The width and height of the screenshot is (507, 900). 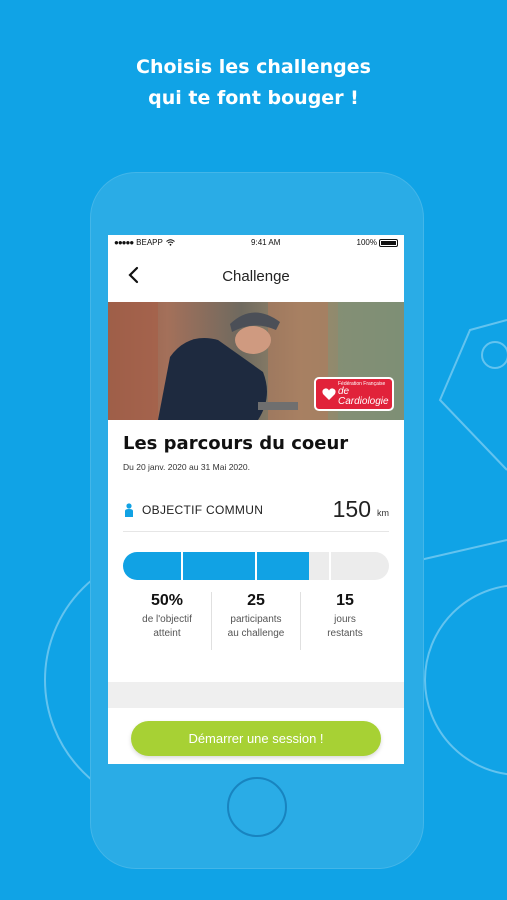 What do you see at coordinates (134, 275) in the screenshot?
I see `chevron-left-icon` at bounding box center [134, 275].